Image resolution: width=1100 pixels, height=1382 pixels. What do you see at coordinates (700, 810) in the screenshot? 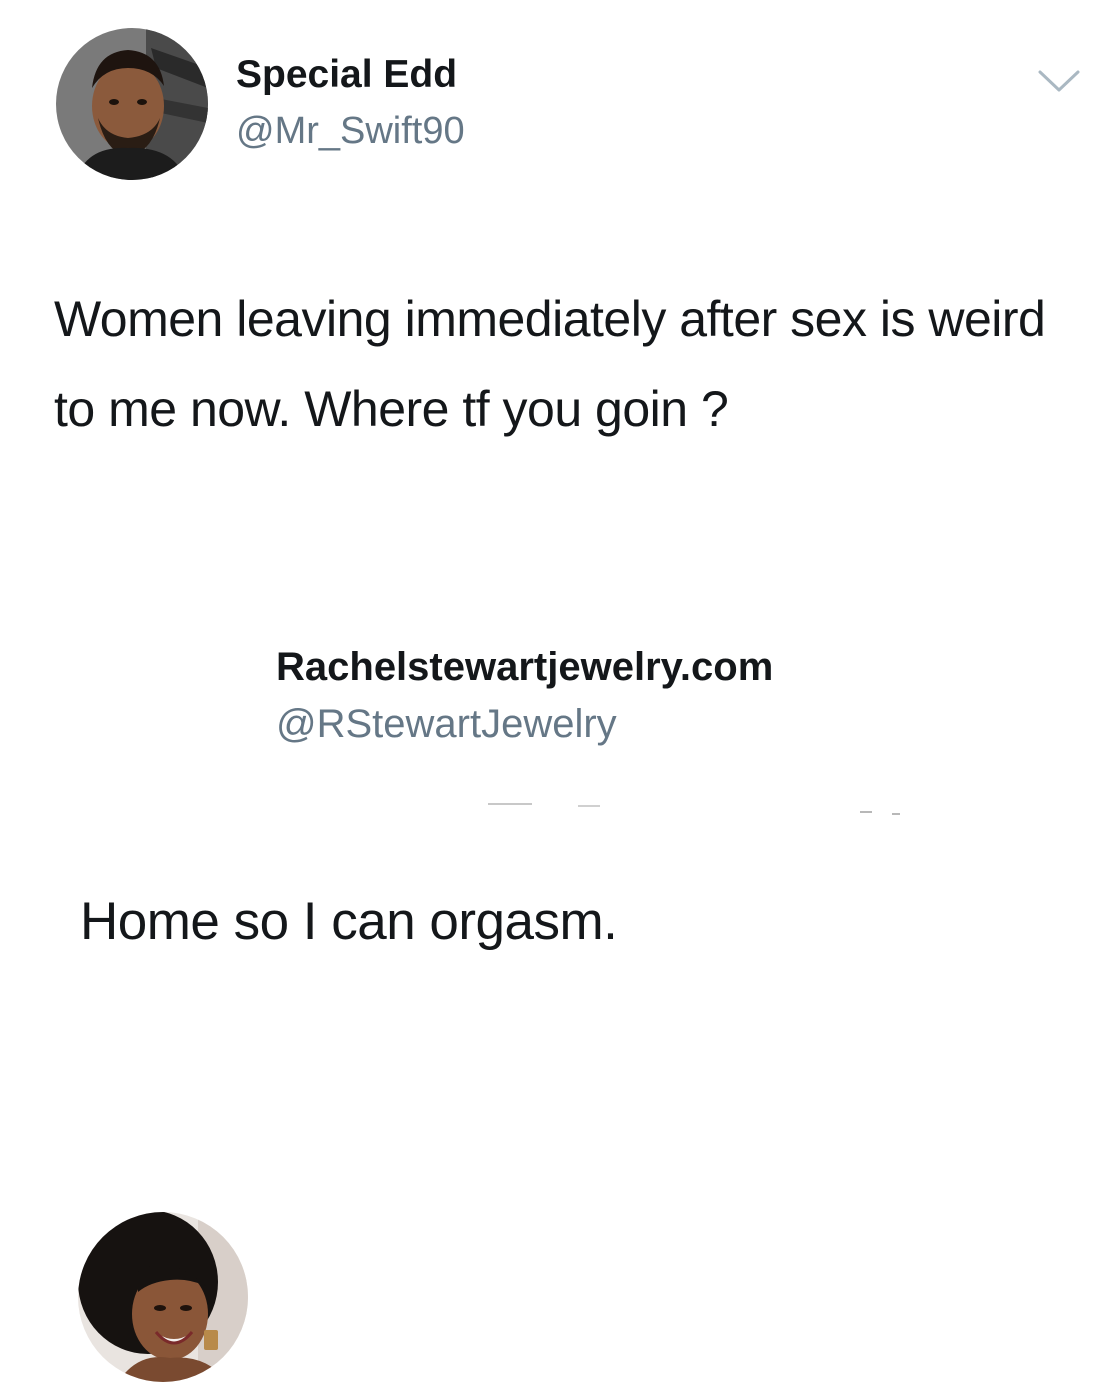
I see `erased-text-remnant` at bounding box center [700, 810].